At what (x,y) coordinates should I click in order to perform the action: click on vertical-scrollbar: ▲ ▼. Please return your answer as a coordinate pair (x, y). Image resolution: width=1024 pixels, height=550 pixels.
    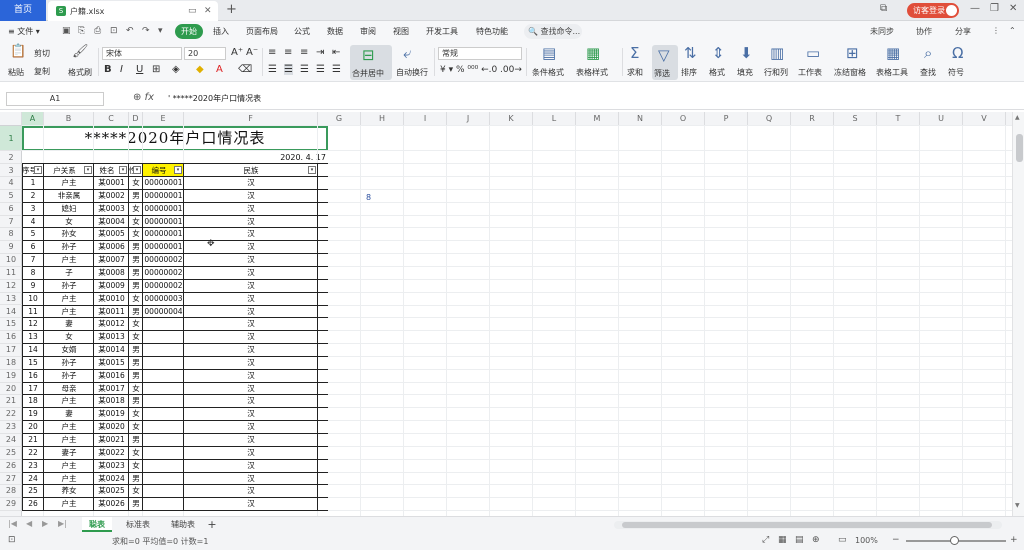
    Looking at the image, I should click on (1018, 314).